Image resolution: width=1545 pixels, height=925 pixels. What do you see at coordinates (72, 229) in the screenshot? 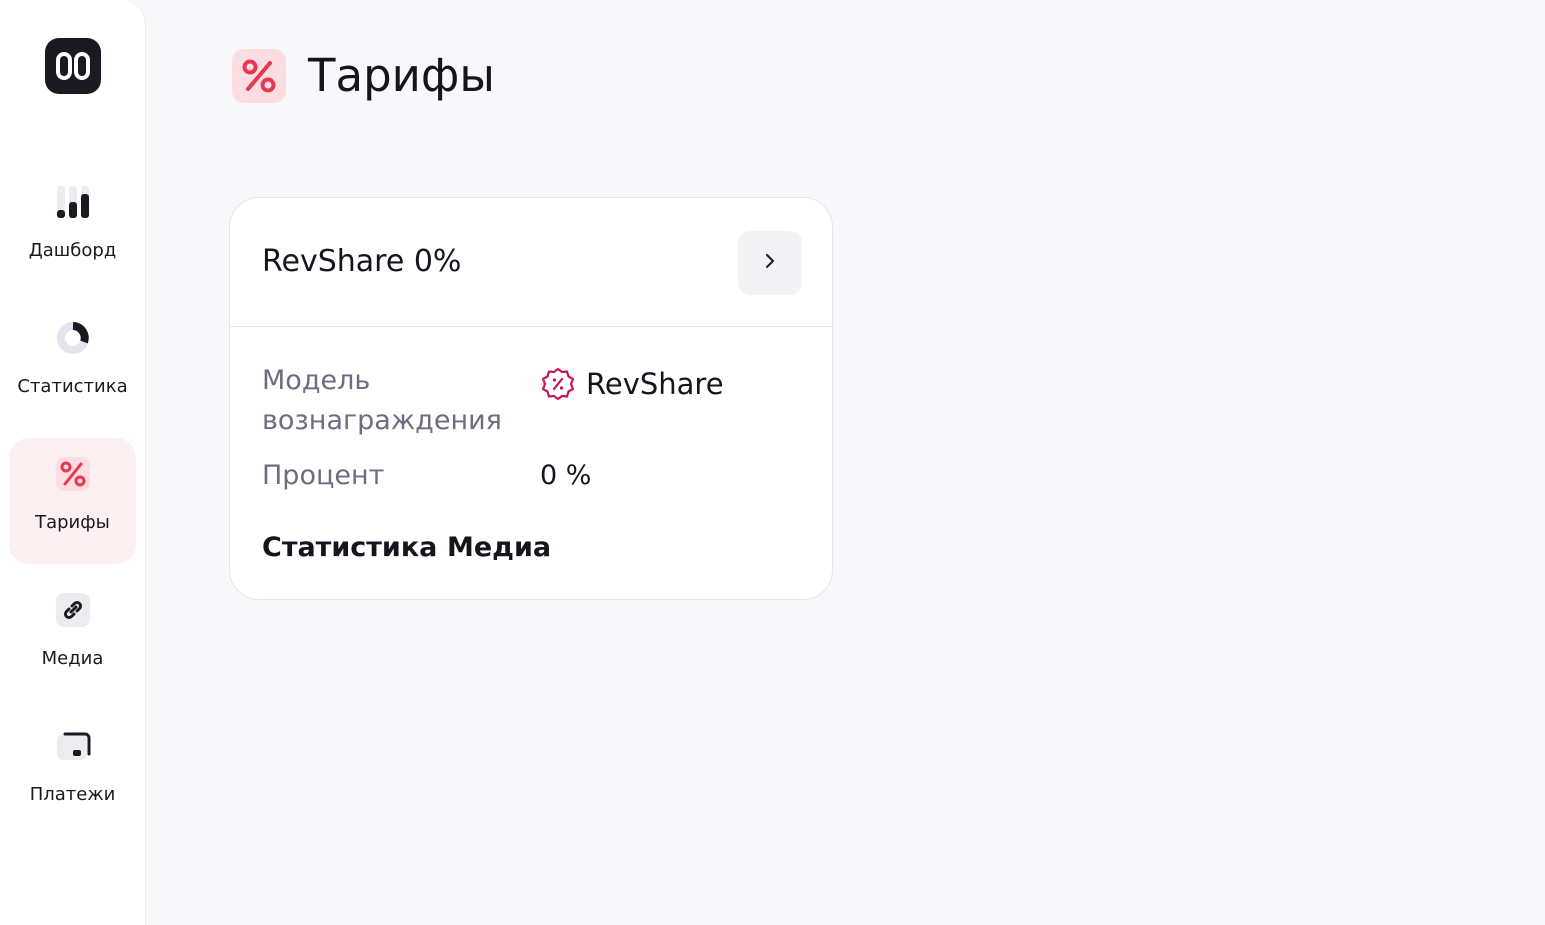
I see `sidebar-item-dashboard: Дашборд` at bounding box center [72, 229].